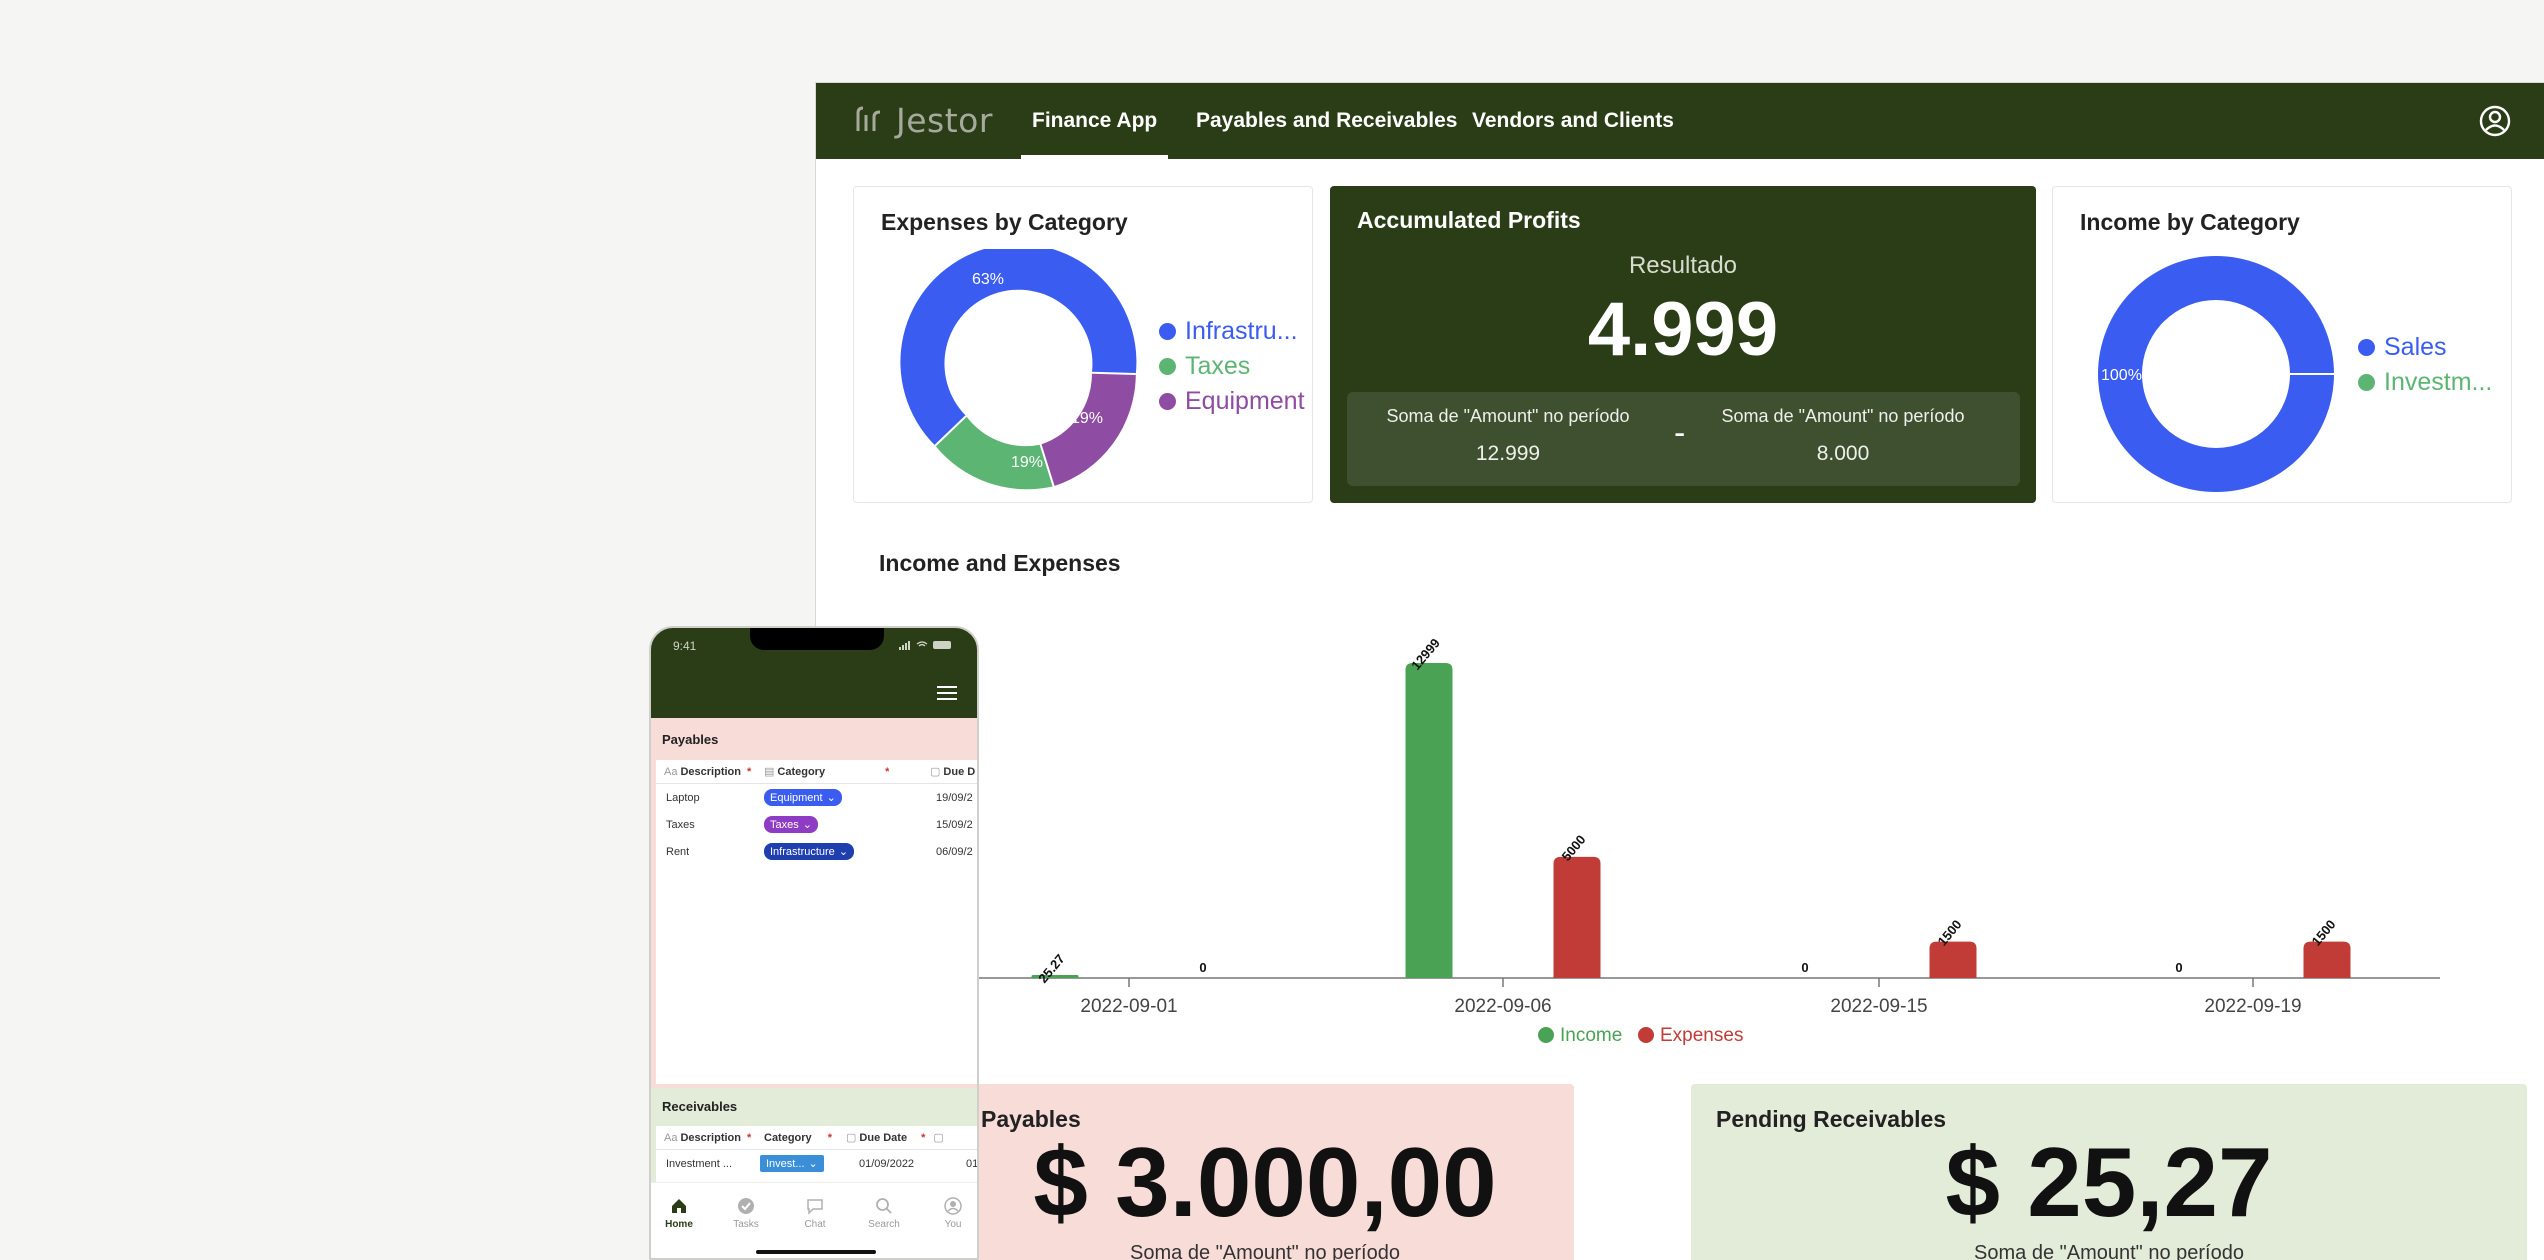 This screenshot has width=2544, height=1260. I want to click on phone-tab-home: Home, so click(679, 1213).